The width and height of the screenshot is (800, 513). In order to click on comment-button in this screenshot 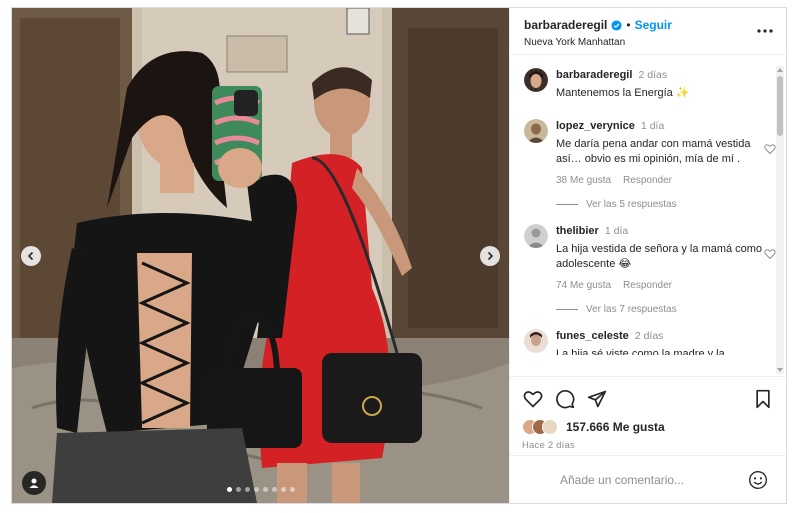, I will do `click(565, 399)`.